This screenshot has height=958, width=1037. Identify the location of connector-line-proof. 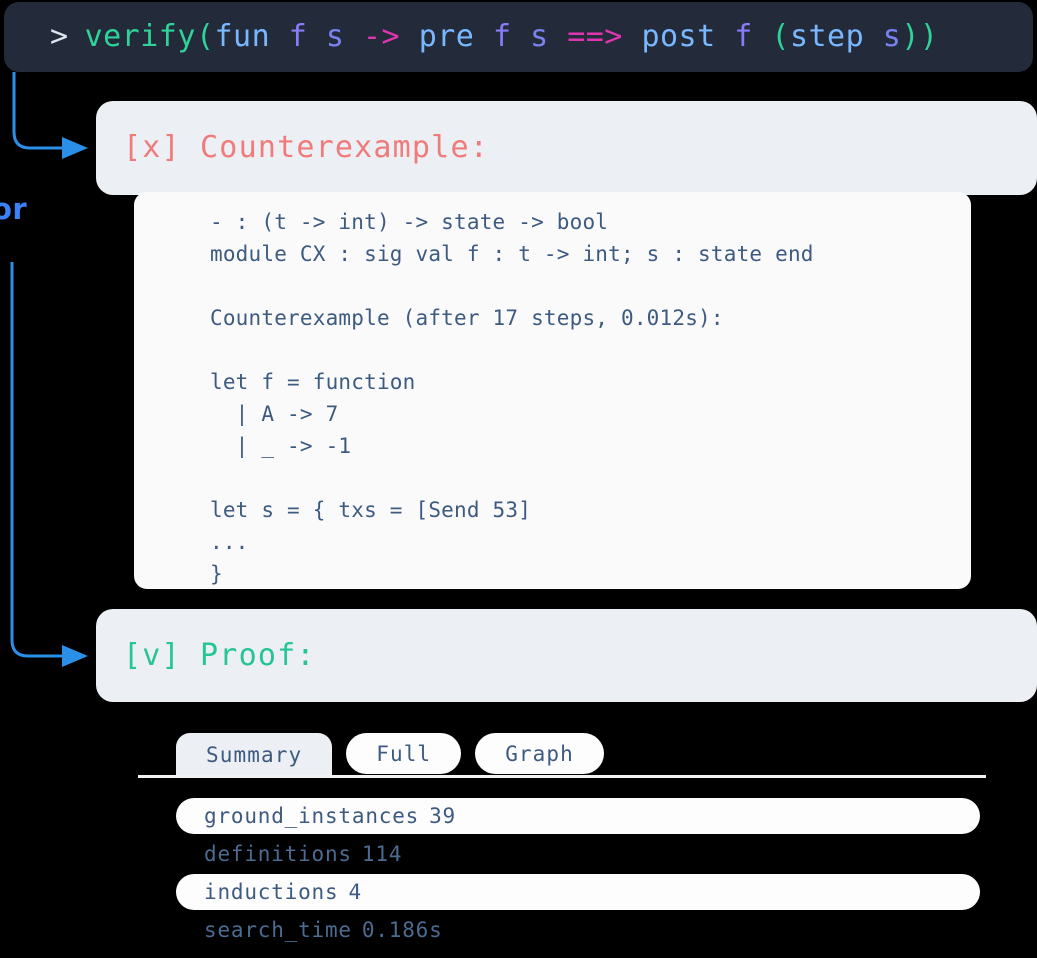
(36, 460).